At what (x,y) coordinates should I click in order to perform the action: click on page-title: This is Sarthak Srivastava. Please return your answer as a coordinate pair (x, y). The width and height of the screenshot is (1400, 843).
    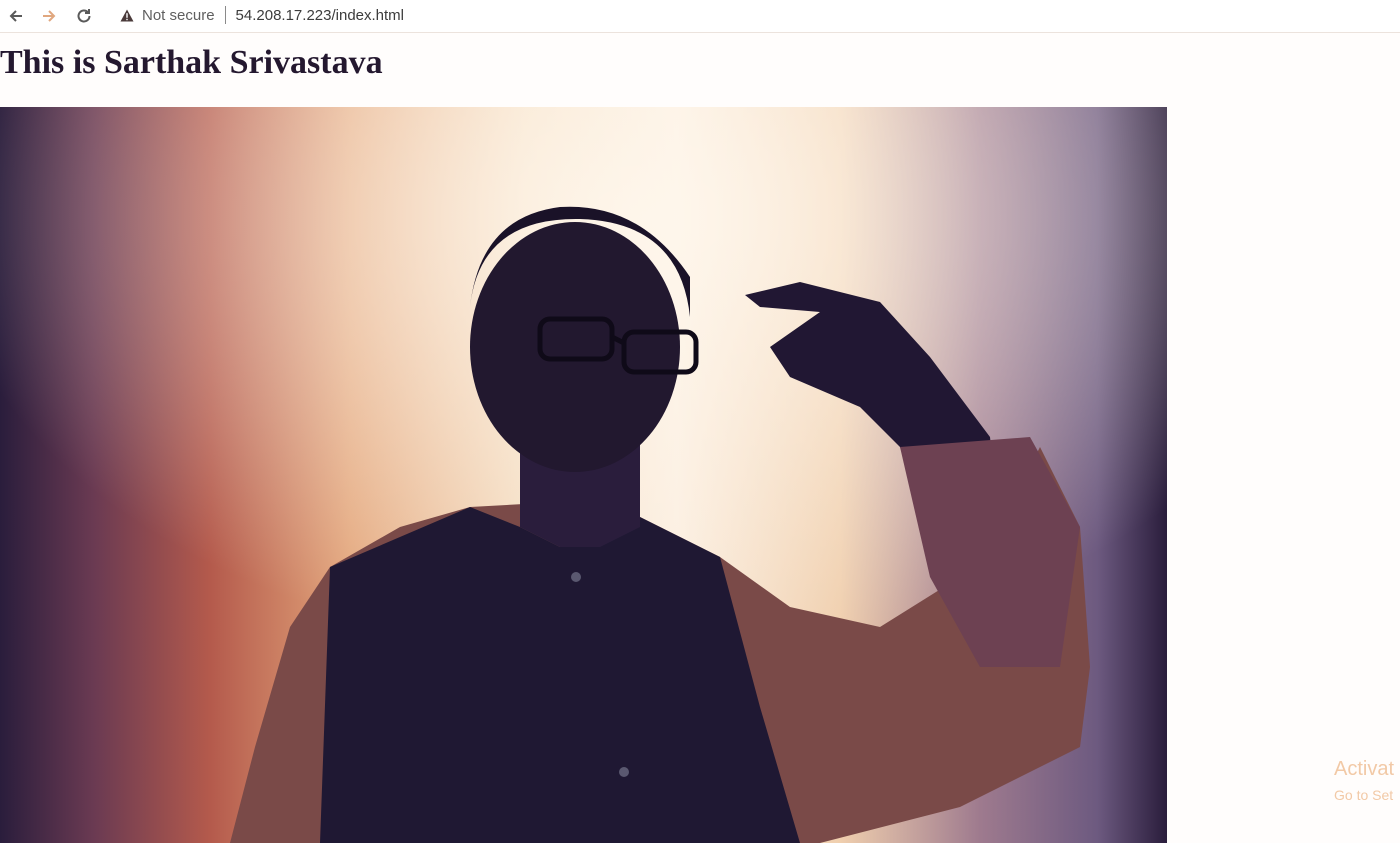
    Looking at the image, I should click on (191, 62).